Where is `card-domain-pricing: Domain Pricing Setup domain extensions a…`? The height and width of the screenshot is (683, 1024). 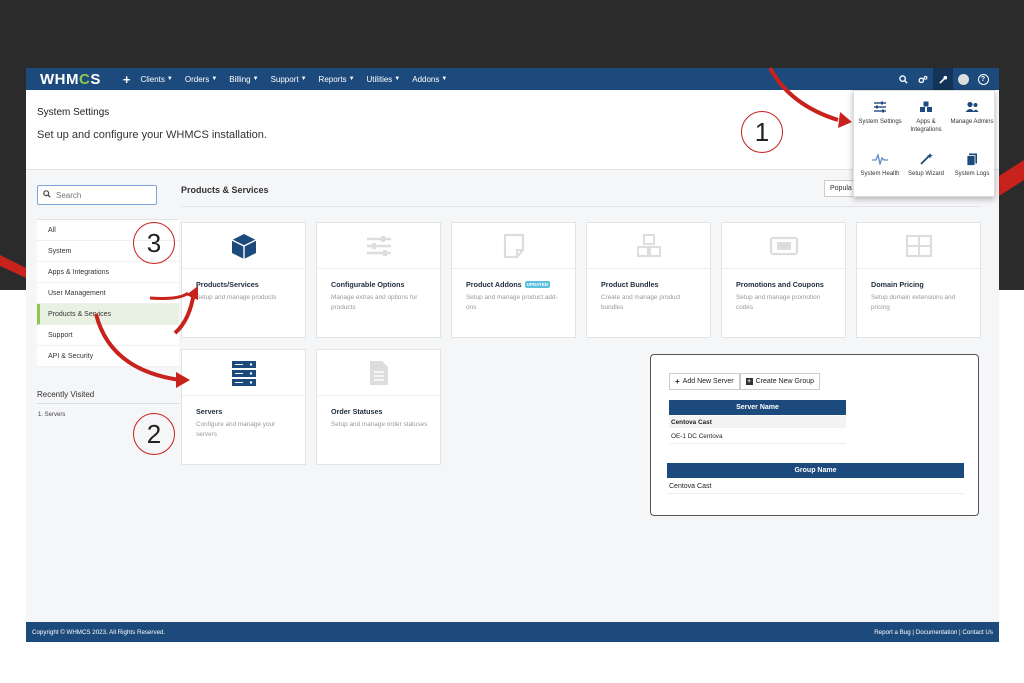 card-domain-pricing: Domain Pricing Setup domain extensions a… is located at coordinates (918, 280).